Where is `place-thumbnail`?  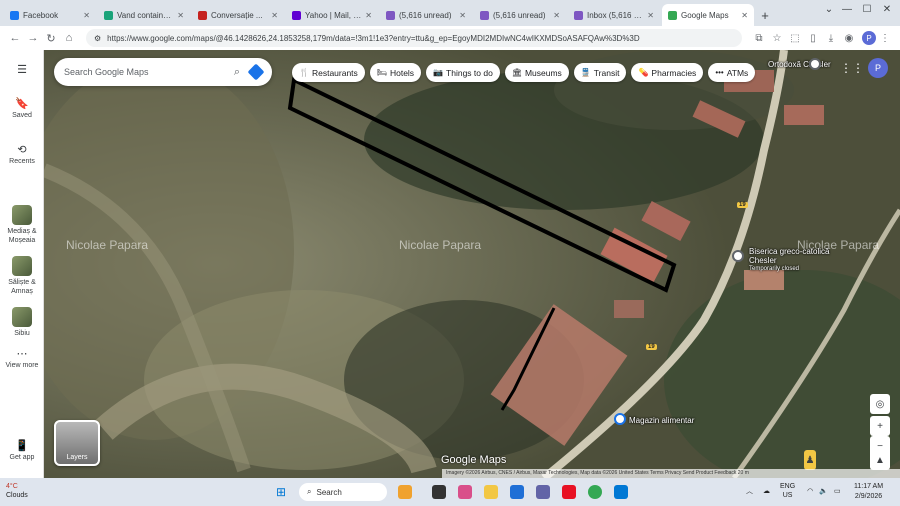 place-thumbnail is located at coordinates (22, 215).